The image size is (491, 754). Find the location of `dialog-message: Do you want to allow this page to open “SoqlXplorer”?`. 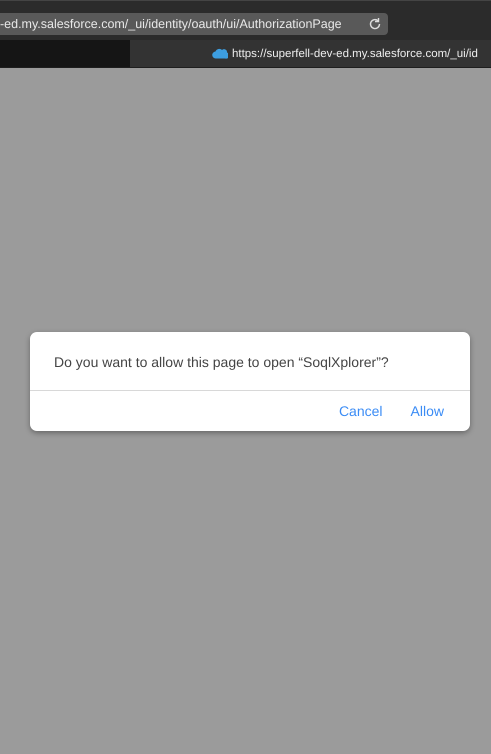

dialog-message: Do you want to allow this page to open “SoqlXplorer”? is located at coordinates (250, 361).